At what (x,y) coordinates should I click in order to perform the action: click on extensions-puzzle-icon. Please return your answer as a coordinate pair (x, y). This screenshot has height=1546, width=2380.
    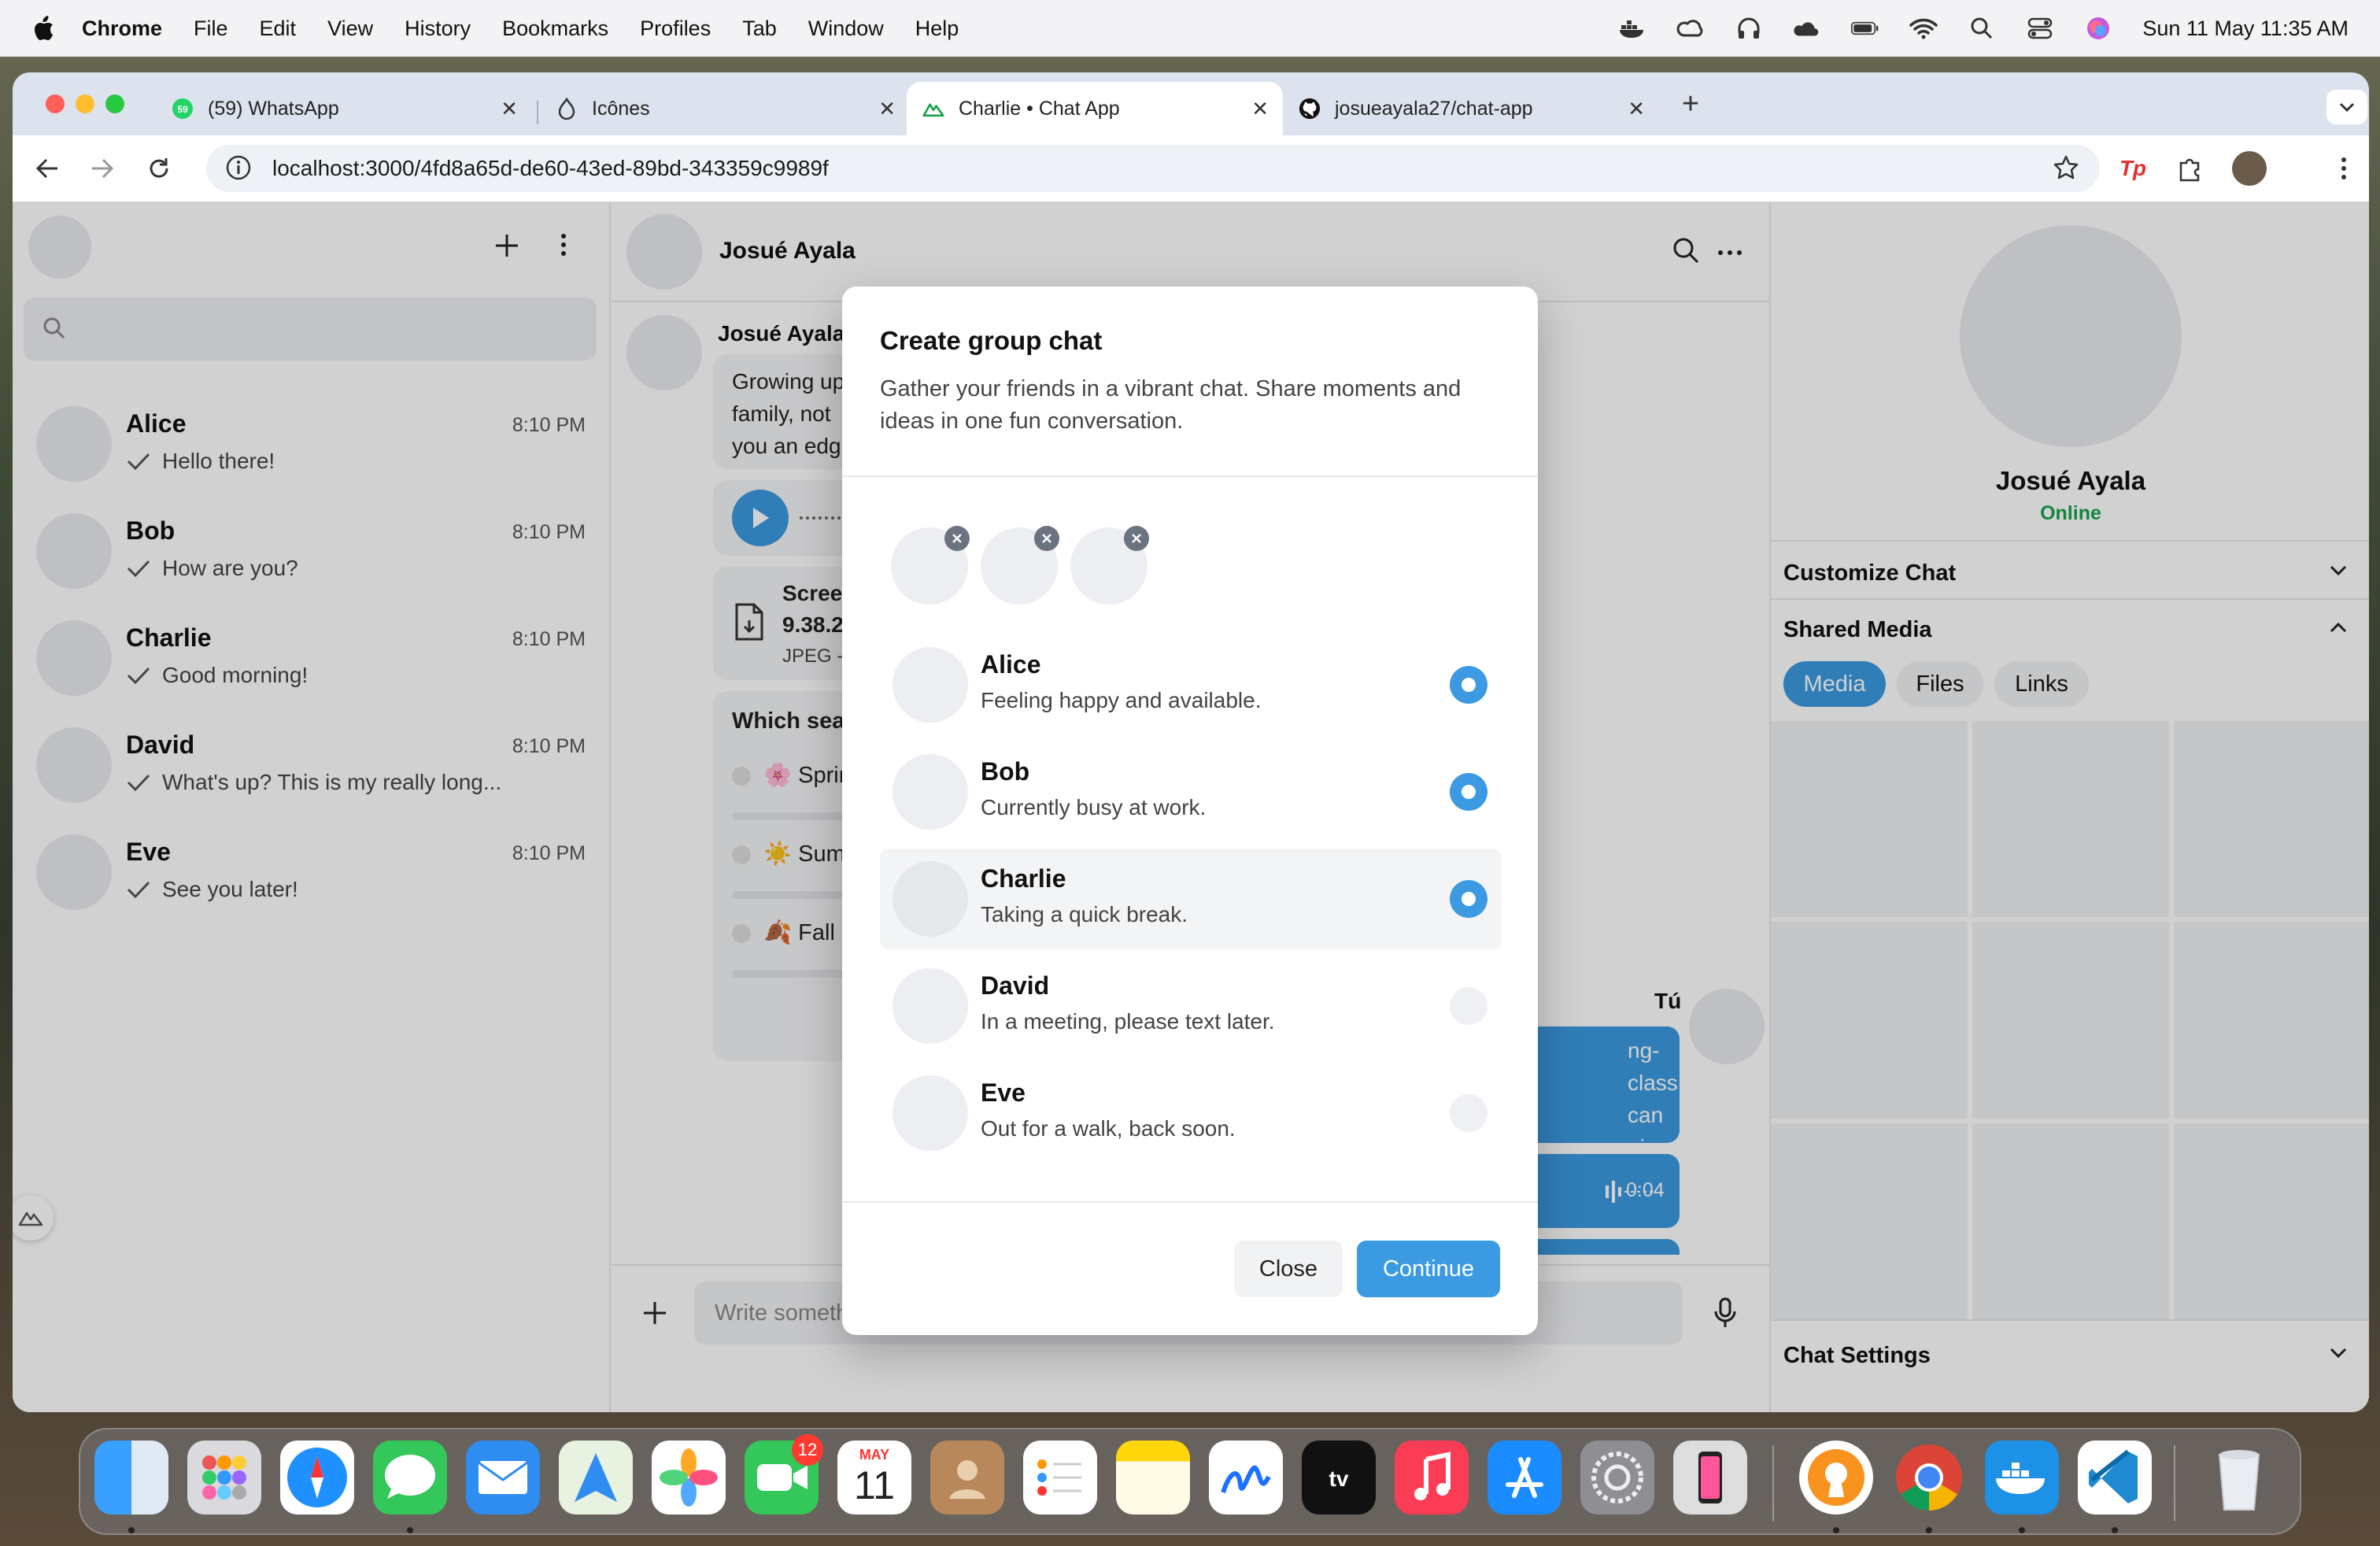
    Looking at the image, I should click on (2189, 168).